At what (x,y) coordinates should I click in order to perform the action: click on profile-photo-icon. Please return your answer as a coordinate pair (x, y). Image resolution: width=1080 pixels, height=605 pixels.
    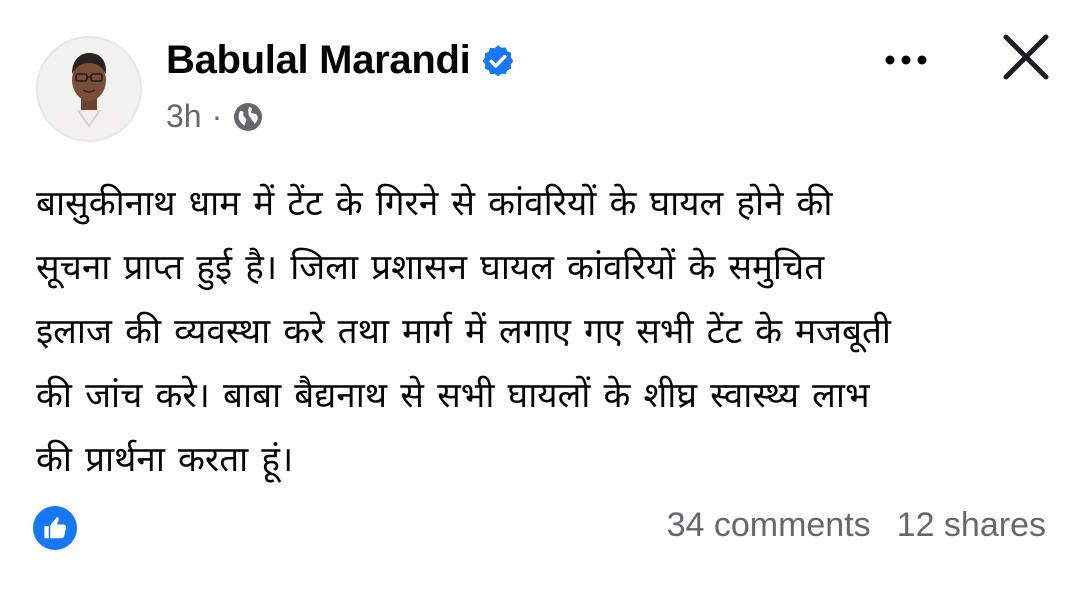
    Looking at the image, I should click on (89, 89).